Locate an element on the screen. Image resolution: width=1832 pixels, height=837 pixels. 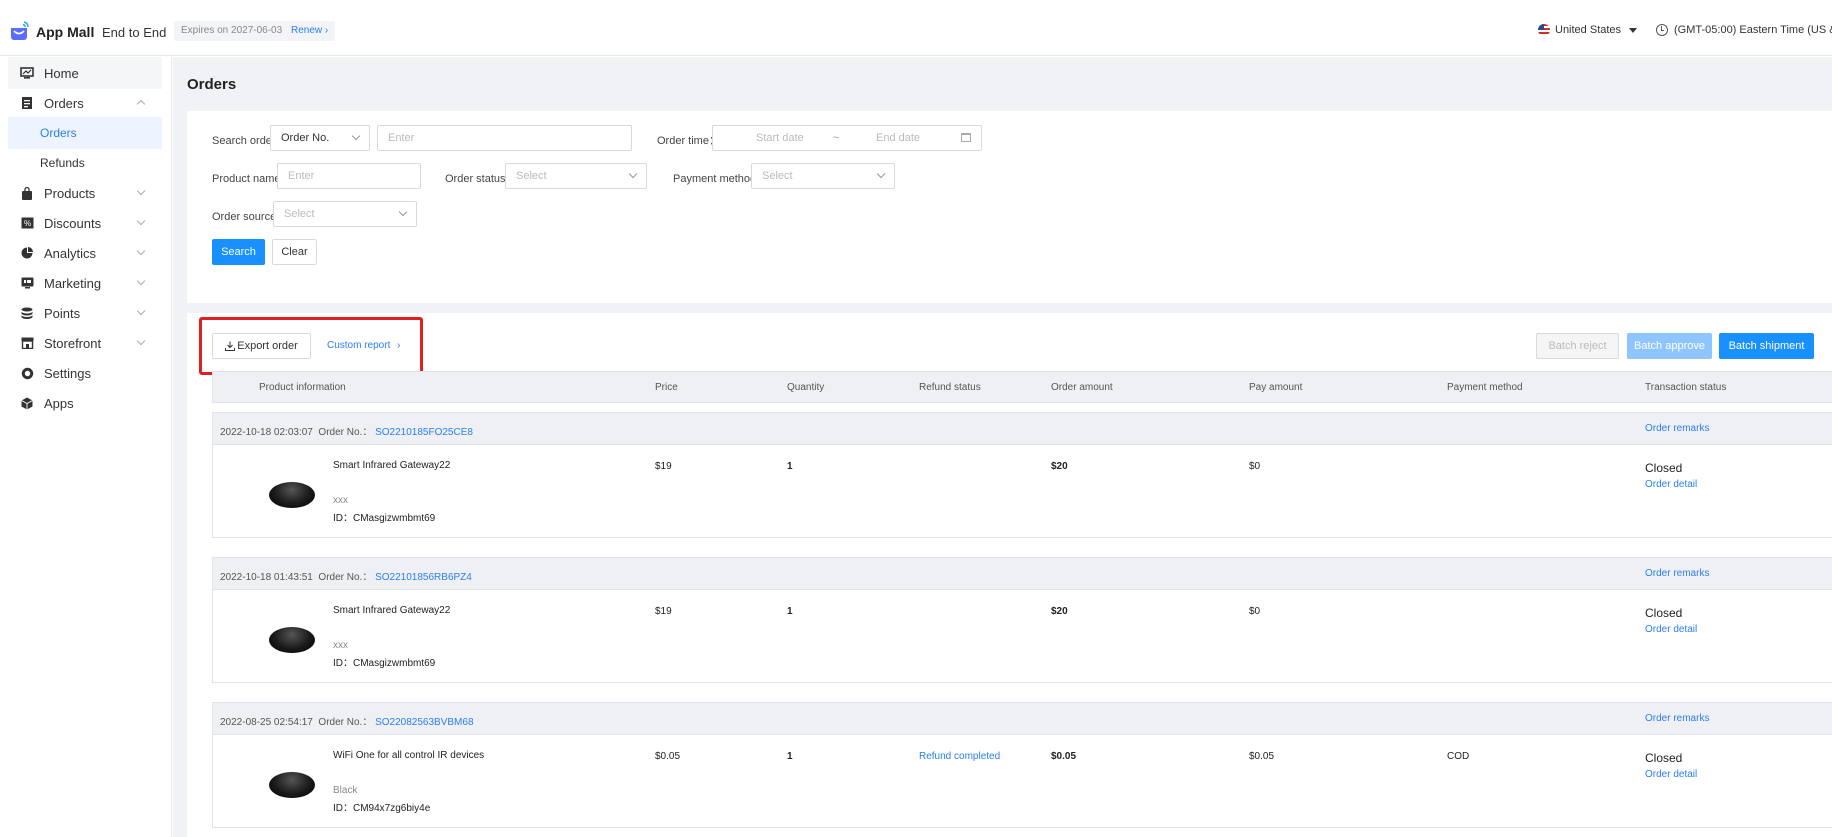
search-order-type-select: Order No. is located at coordinates (320, 138).